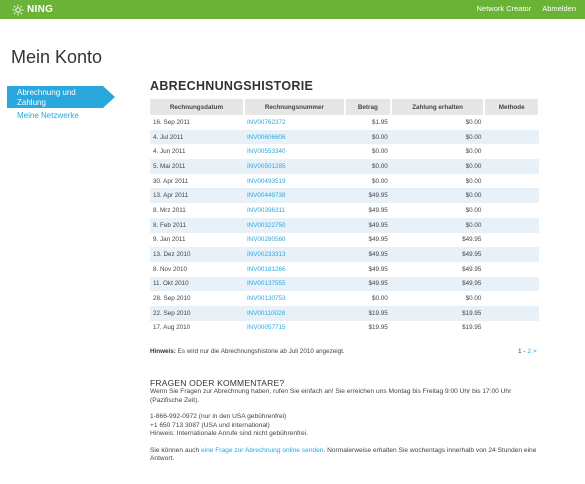 The height and width of the screenshot is (484, 585). I want to click on invoice-date: 5. Mai 2011, so click(197, 166).